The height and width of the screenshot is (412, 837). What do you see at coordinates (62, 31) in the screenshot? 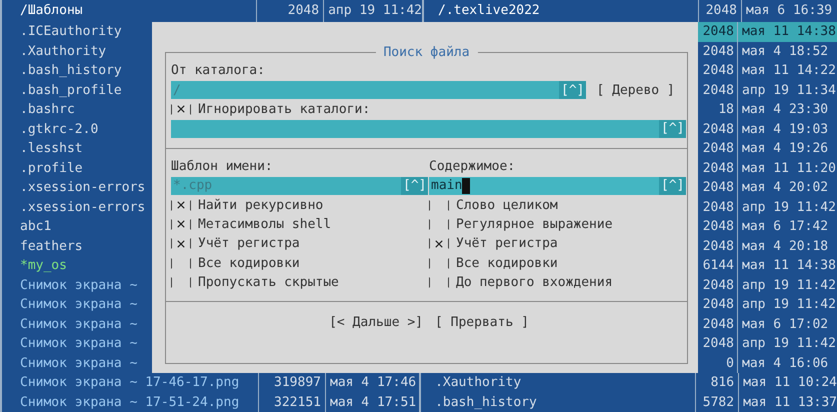
I see `file-name: .ICEauthority` at bounding box center [62, 31].